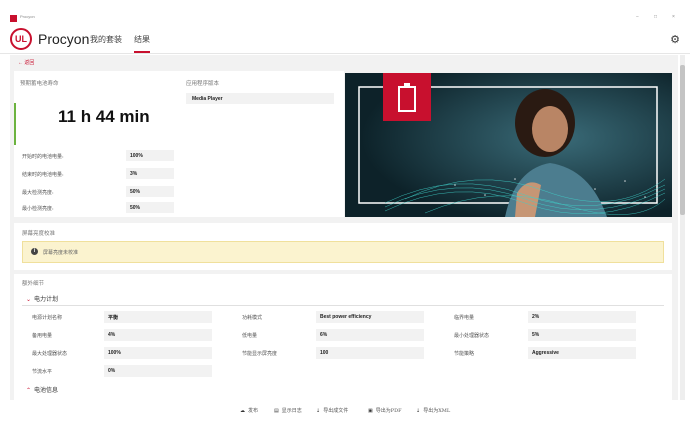 The width and height of the screenshot is (690, 430). Describe the element at coordinates (370, 317) in the screenshot. I see `power-mode-value: Best power efficiency` at that location.